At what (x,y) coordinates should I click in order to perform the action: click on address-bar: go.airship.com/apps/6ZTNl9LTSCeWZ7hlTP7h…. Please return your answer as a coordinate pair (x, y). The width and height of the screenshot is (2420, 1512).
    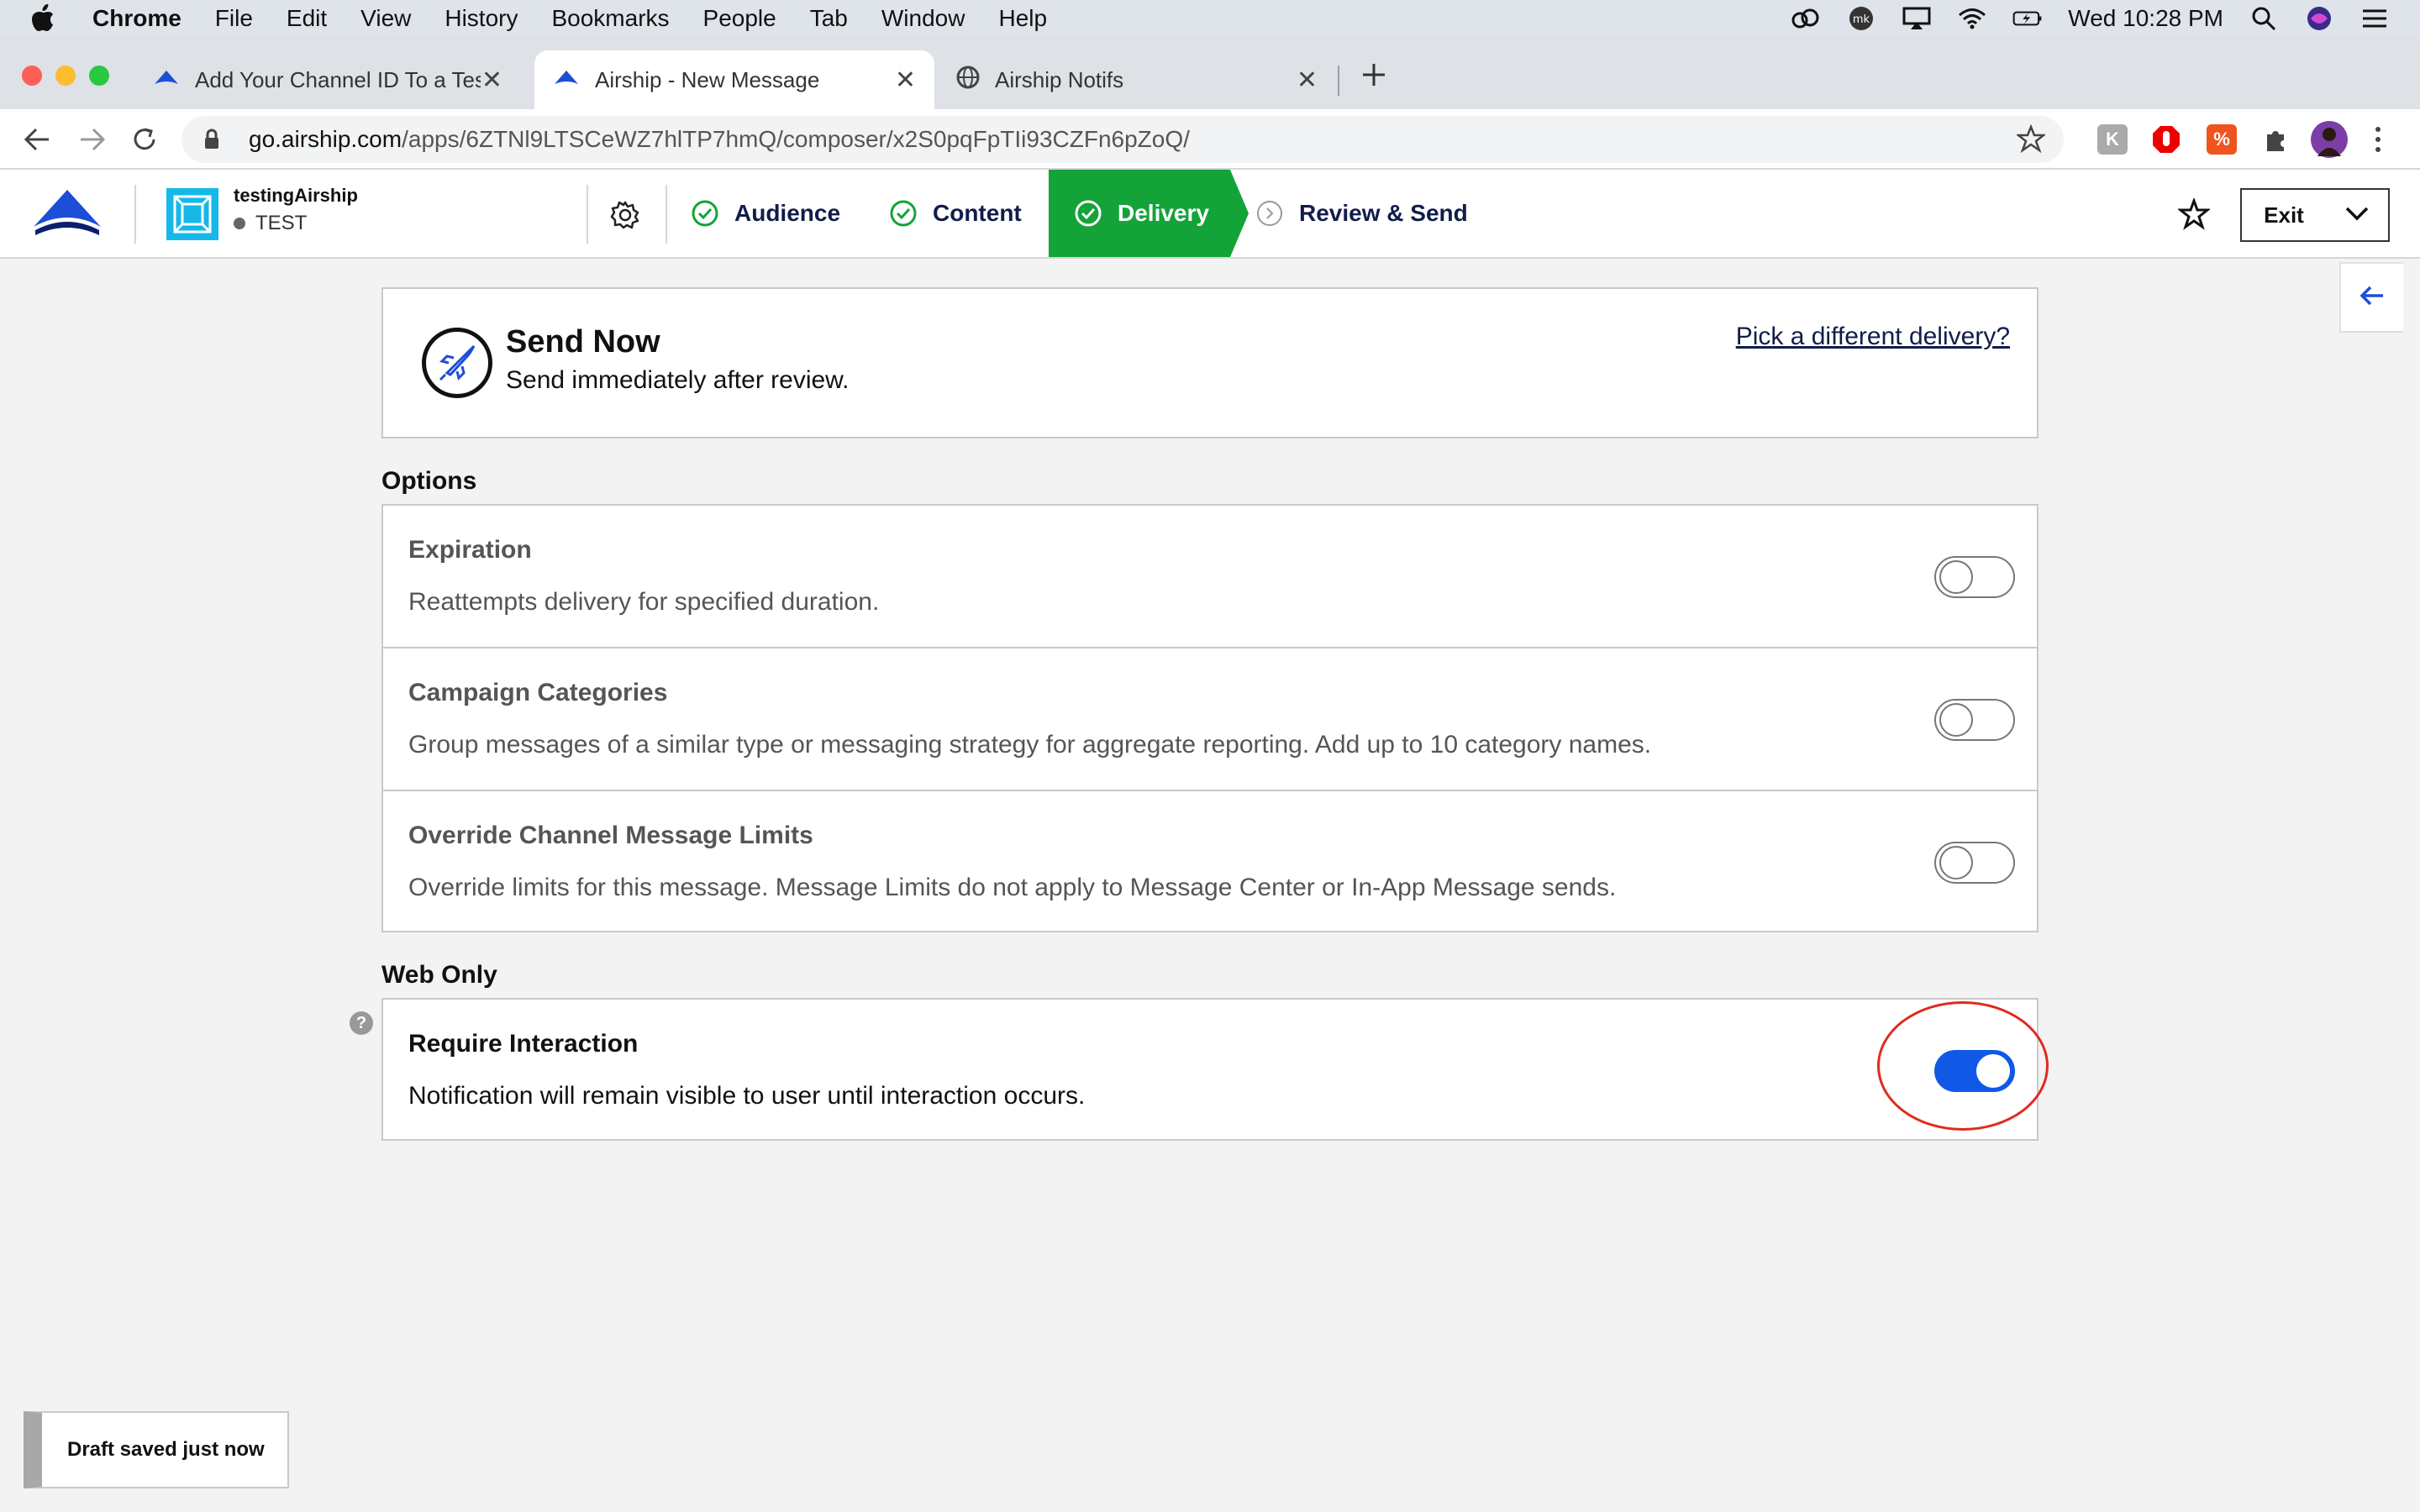
    Looking at the image, I should click on (1123, 139).